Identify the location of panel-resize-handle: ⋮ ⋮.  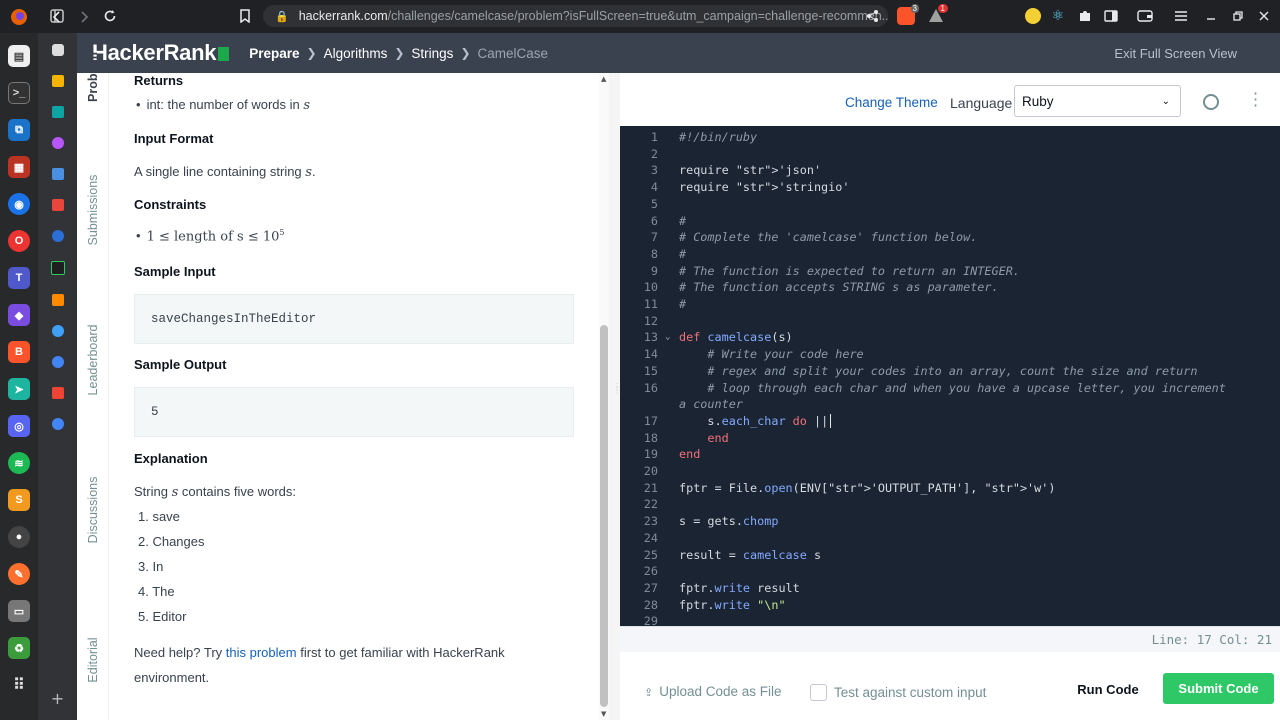
(615, 396).